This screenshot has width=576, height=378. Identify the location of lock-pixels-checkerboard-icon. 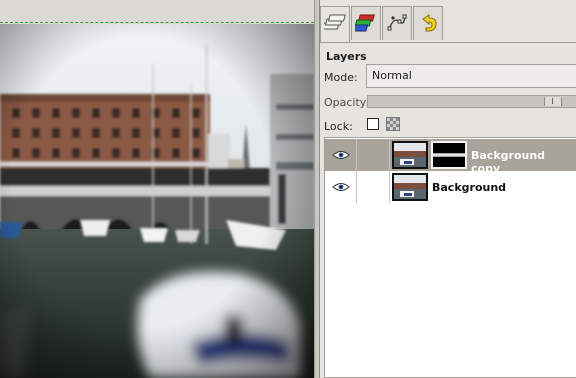
(393, 124).